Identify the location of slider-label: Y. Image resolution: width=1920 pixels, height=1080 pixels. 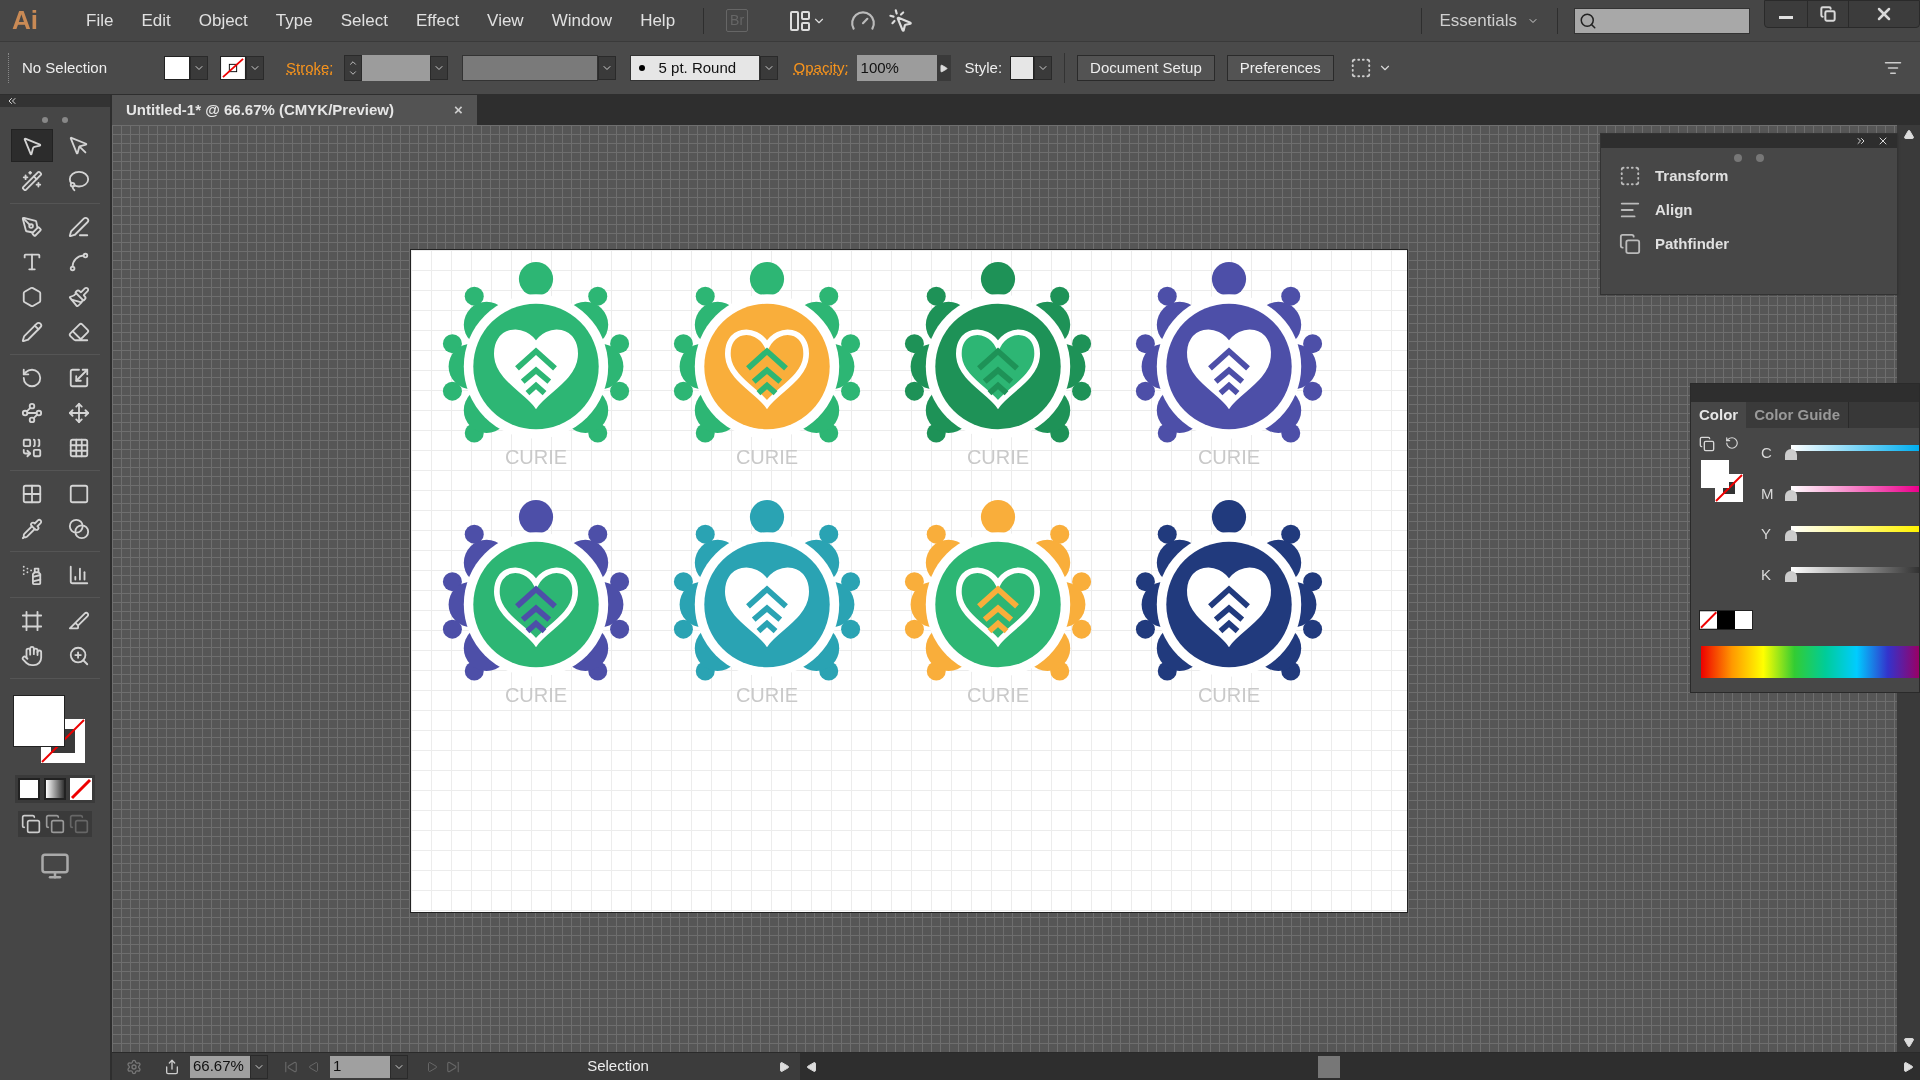
(1766, 534).